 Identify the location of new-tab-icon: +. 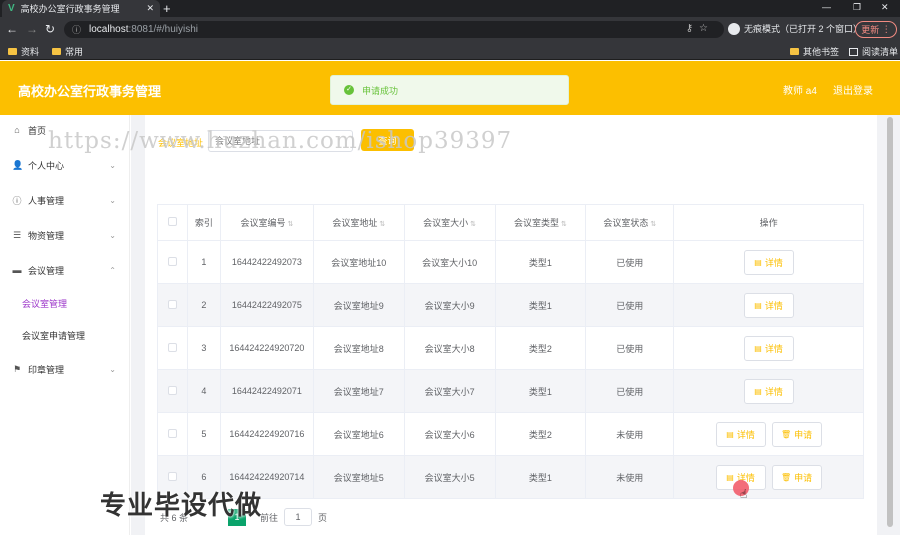
(167, 8).